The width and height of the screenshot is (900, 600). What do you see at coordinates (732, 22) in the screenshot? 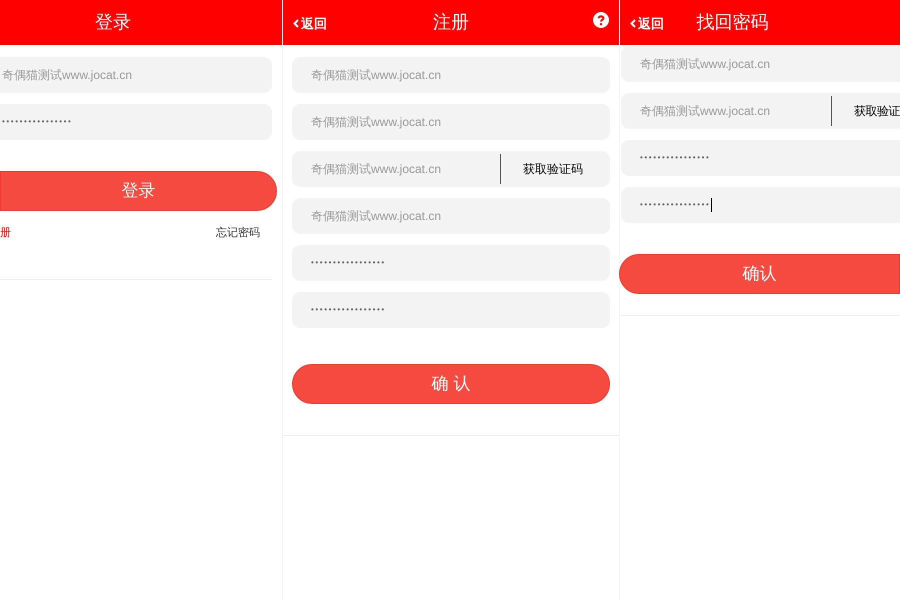
I see `page-title: 找回密码` at bounding box center [732, 22].